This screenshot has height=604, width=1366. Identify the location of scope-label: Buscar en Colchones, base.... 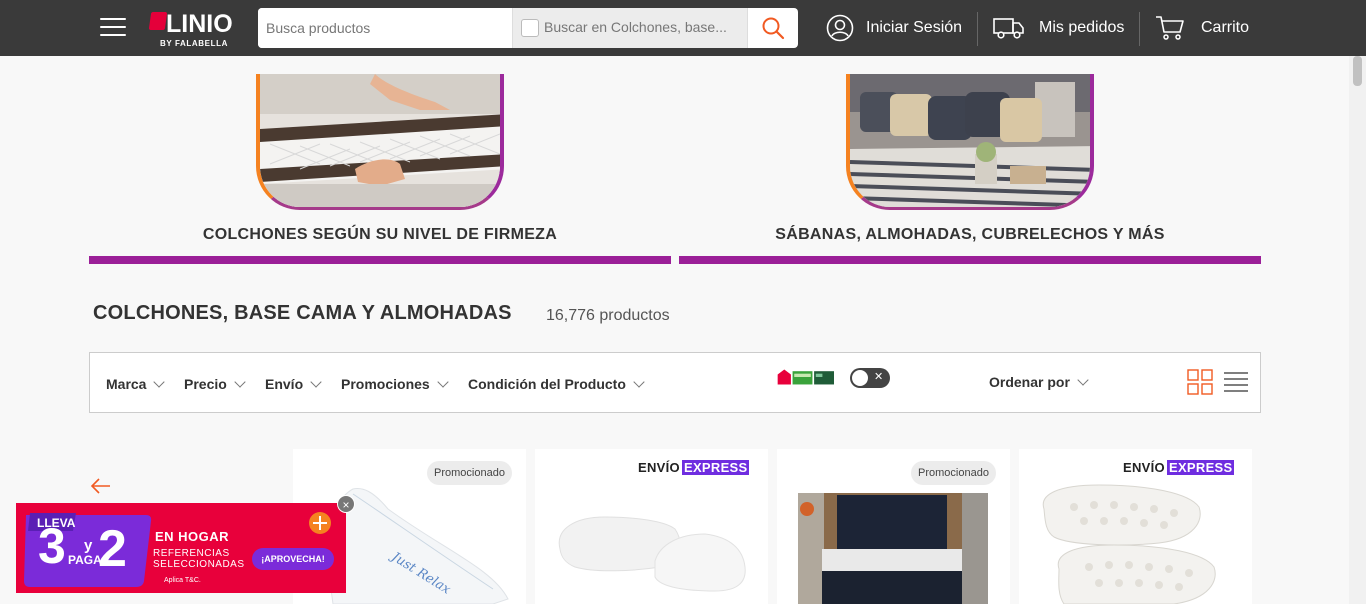
(635, 27).